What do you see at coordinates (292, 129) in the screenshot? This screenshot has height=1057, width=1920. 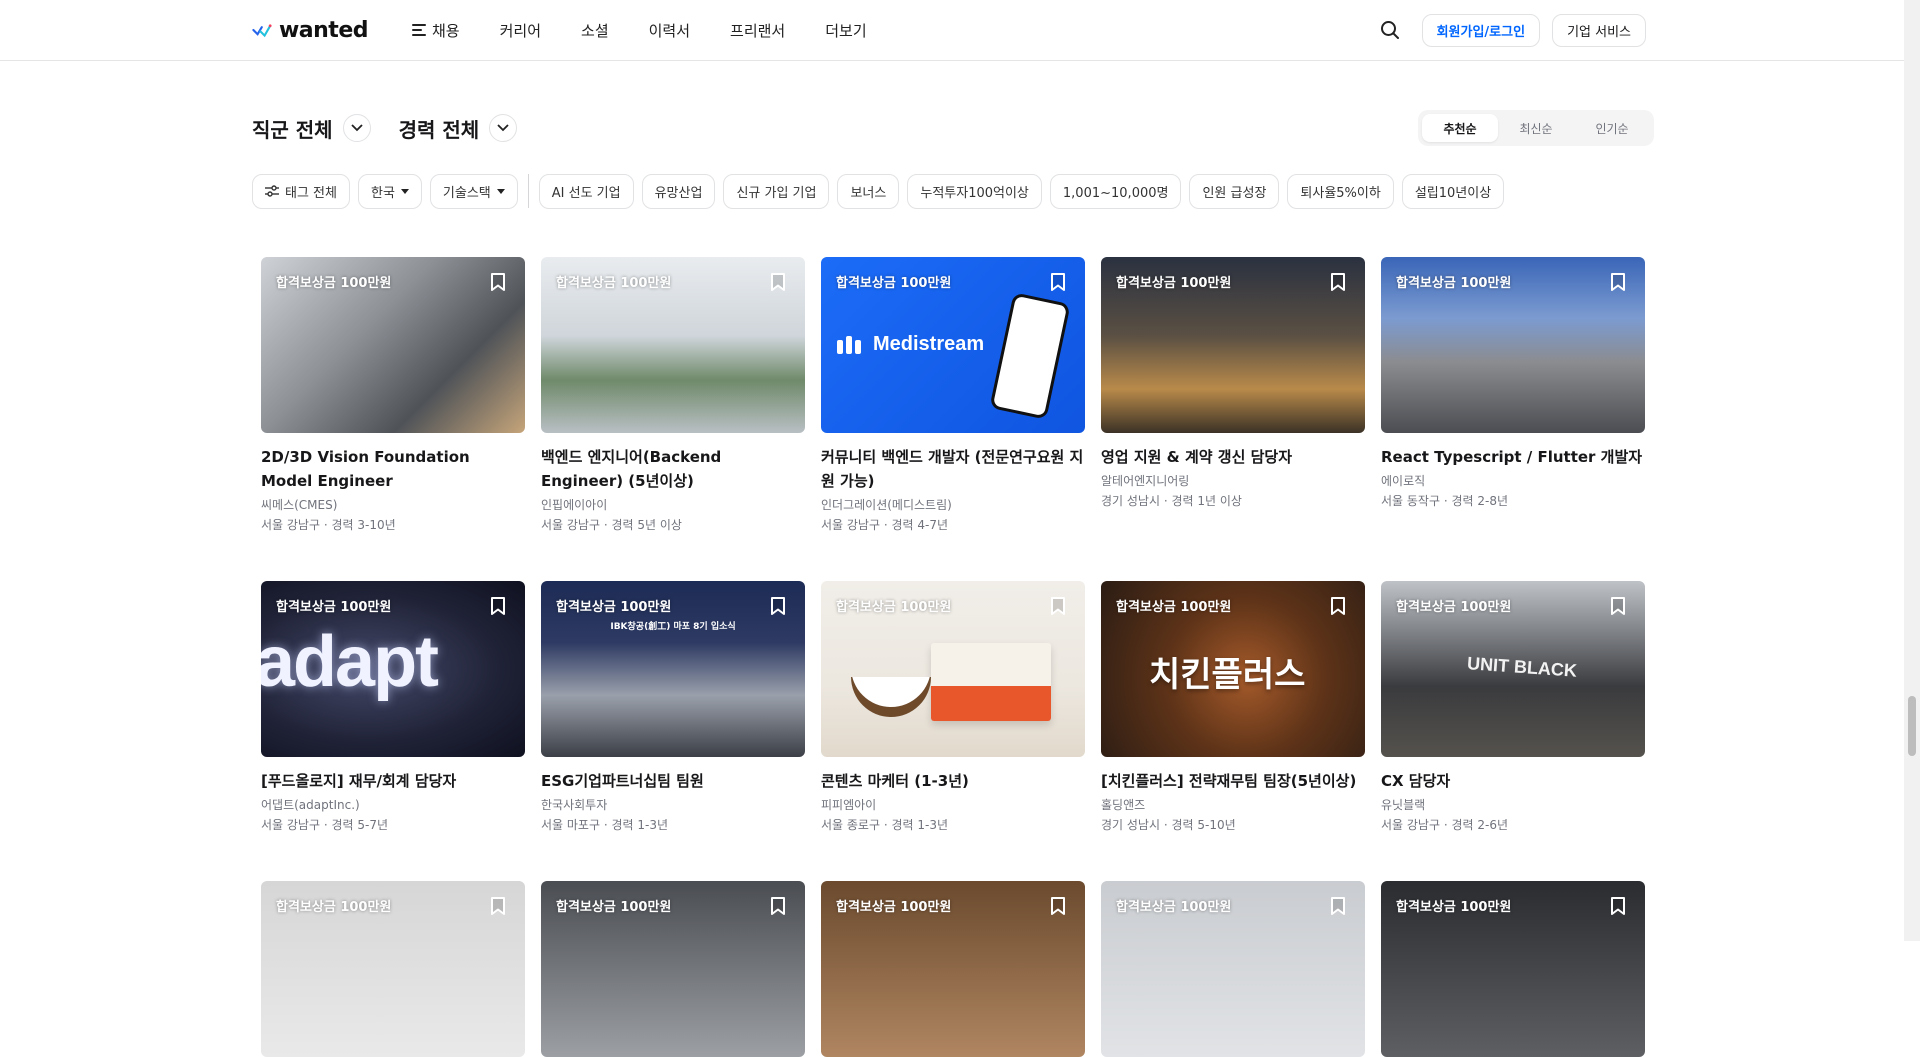 I see `job-category-label: 직군 전체` at bounding box center [292, 129].